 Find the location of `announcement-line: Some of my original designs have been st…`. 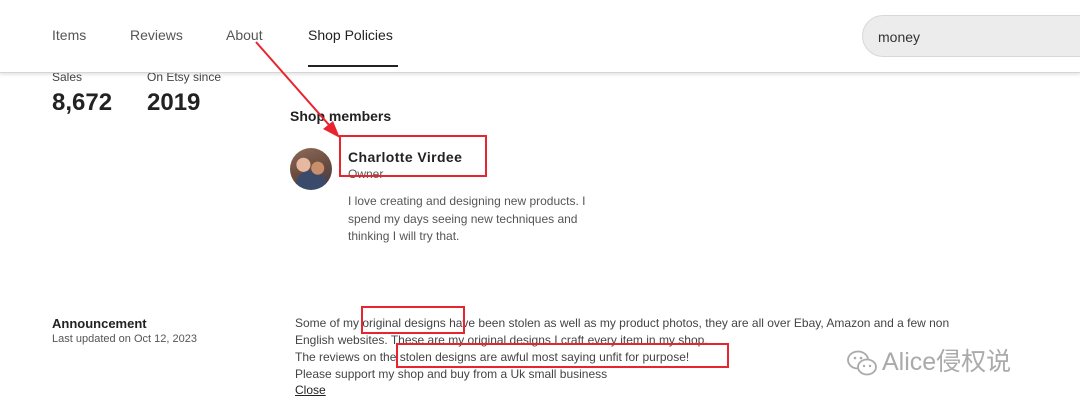

announcement-line: Some of my original designs have been st… is located at coordinates (622, 323).